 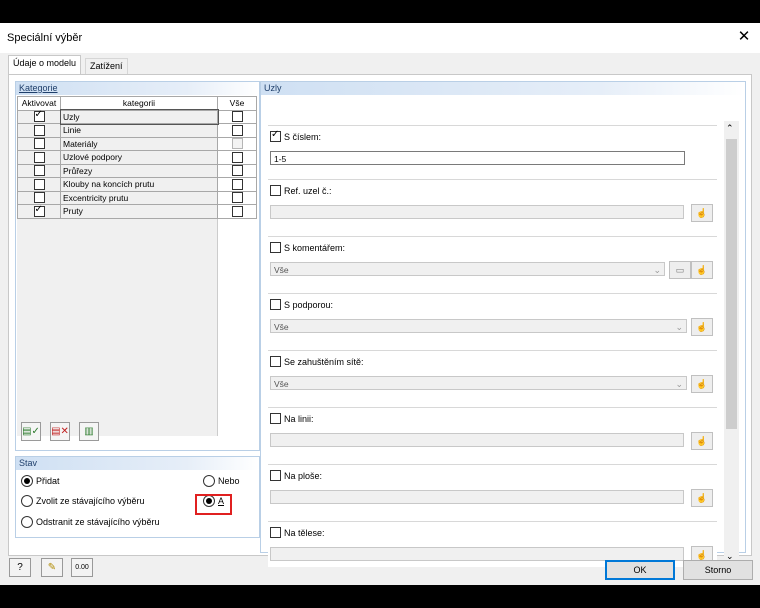 What do you see at coordinates (137, 211) in the screenshot?
I see `table-row: Pruty` at bounding box center [137, 211].